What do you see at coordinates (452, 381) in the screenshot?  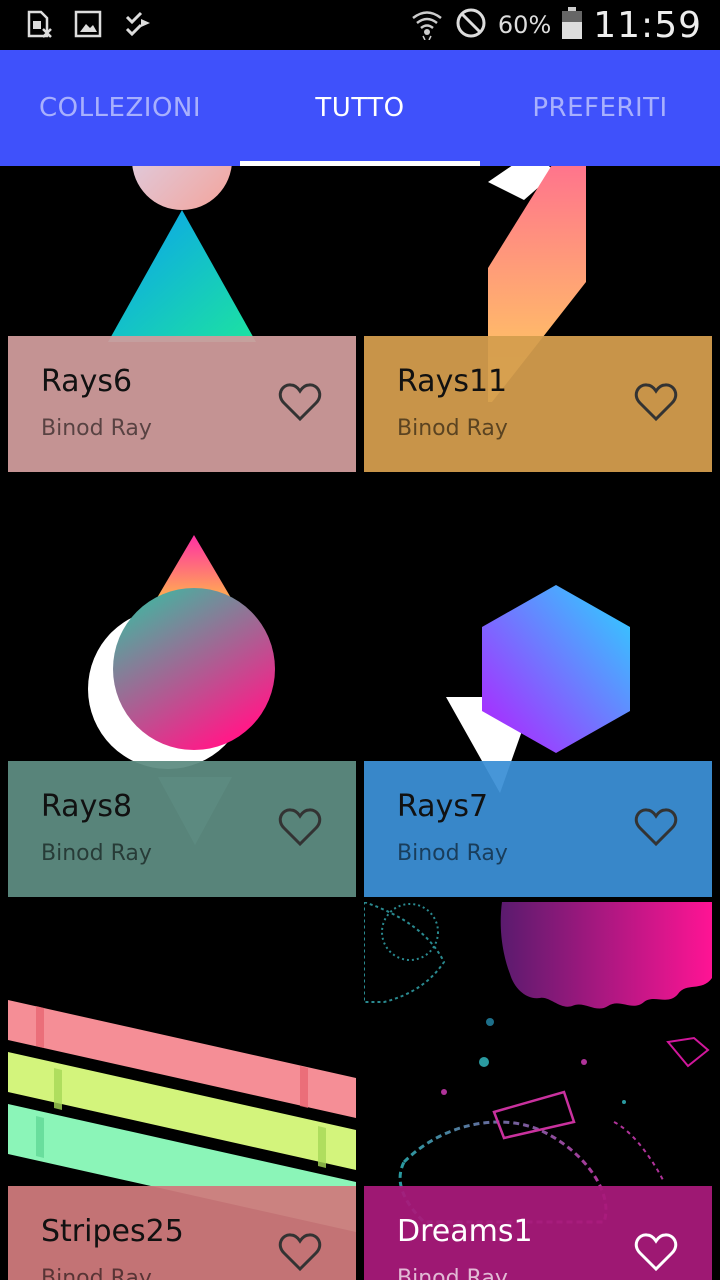 I see `wallpaper-title: Rays11` at bounding box center [452, 381].